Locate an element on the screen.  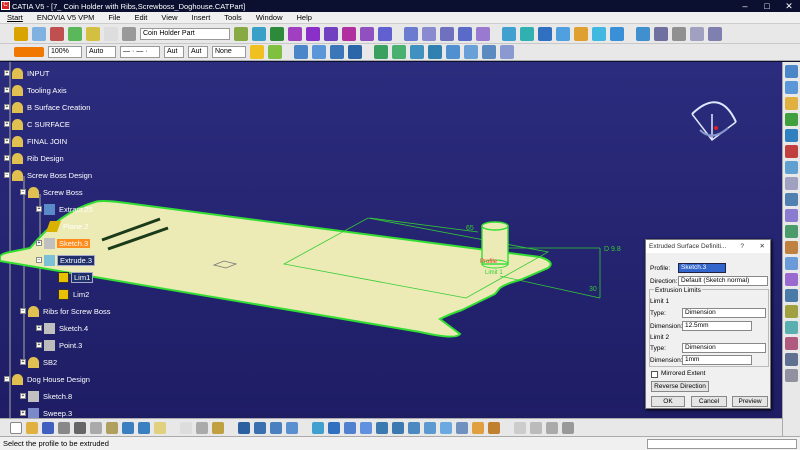
lock-icon is located at coordinates (552, 427).